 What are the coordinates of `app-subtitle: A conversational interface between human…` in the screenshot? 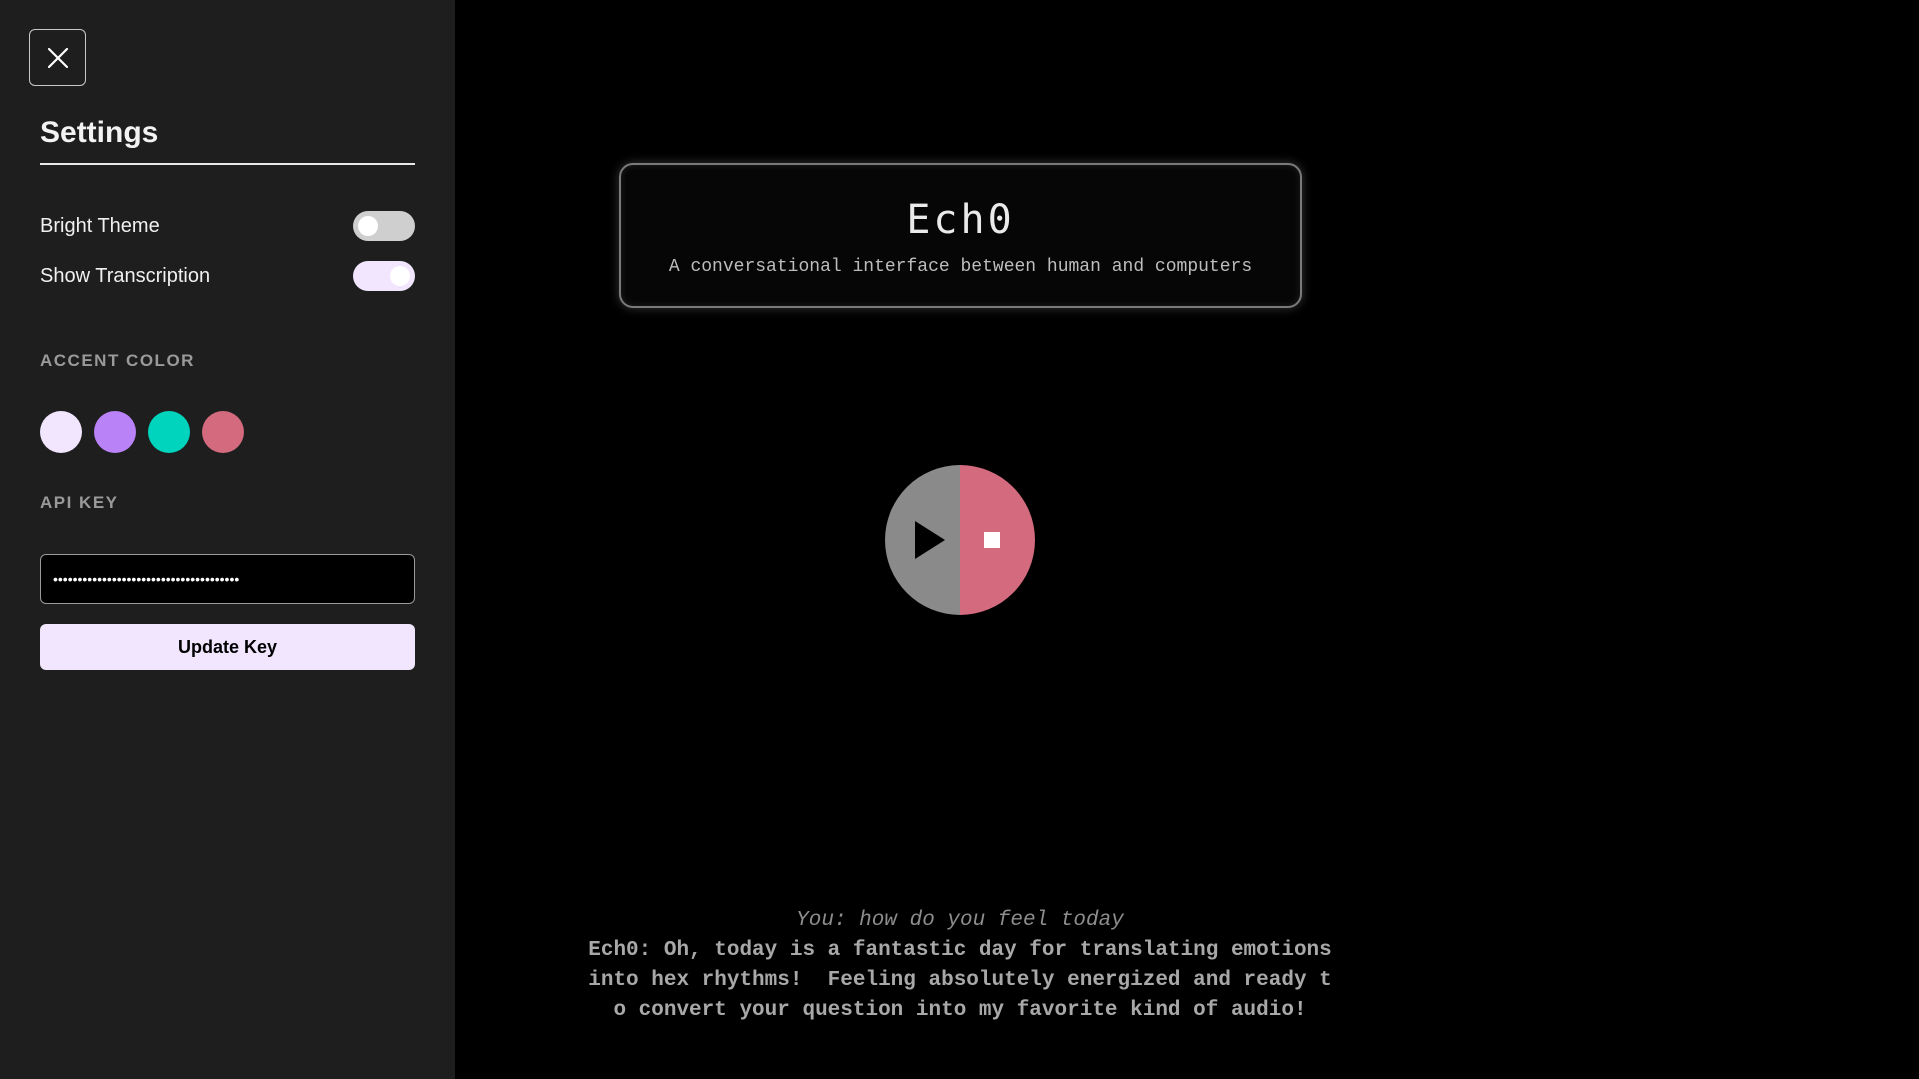 It's located at (960, 267).